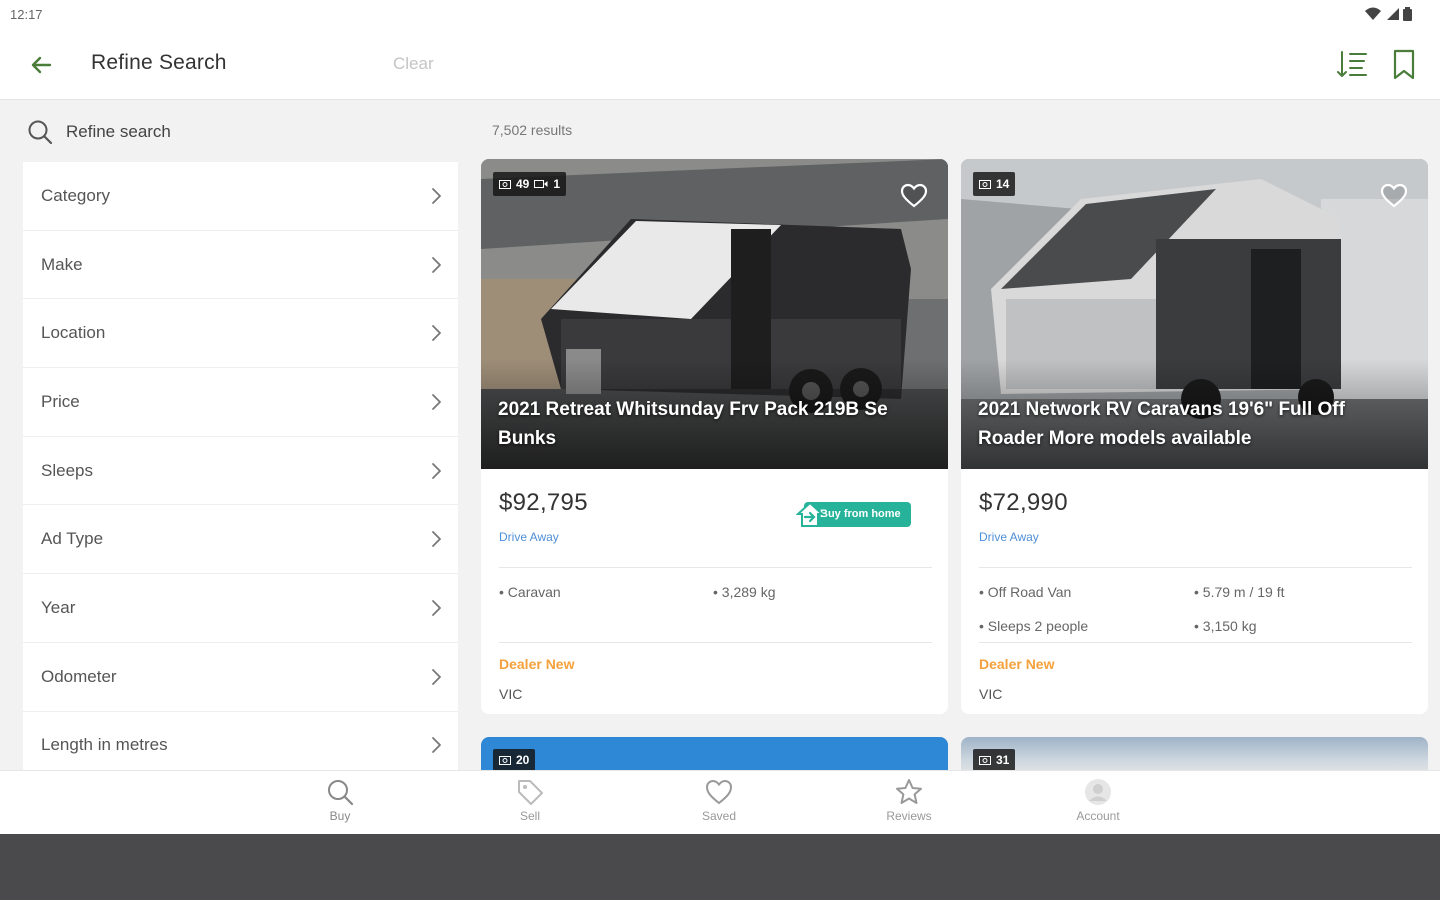 The image size is (1440, 900). I want to click on star-icon, so click(909, 791).